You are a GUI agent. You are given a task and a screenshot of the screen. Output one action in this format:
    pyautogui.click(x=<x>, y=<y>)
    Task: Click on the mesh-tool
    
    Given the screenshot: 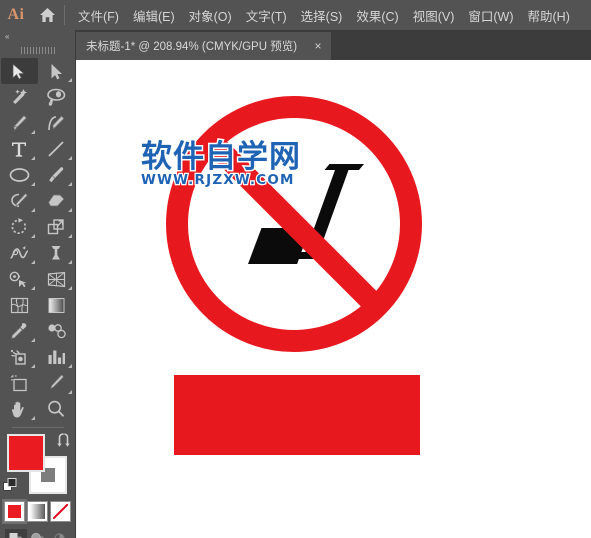 What is the action you would take?
    pyautogui.click(x=19, y=305)
    